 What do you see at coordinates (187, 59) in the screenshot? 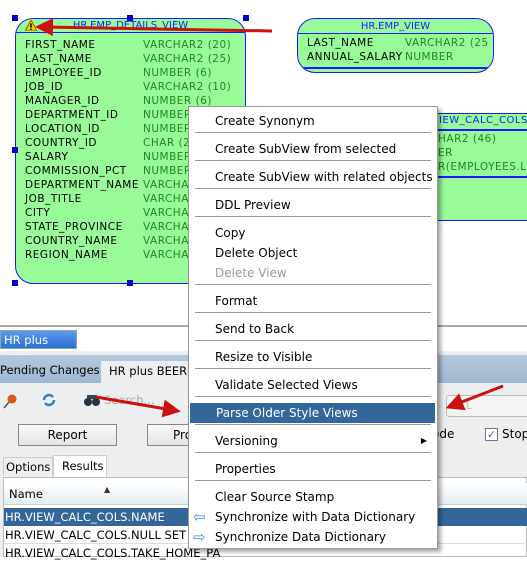
I see `column-type: VARCHAR2 (25)` at bounding box center [187, 59].